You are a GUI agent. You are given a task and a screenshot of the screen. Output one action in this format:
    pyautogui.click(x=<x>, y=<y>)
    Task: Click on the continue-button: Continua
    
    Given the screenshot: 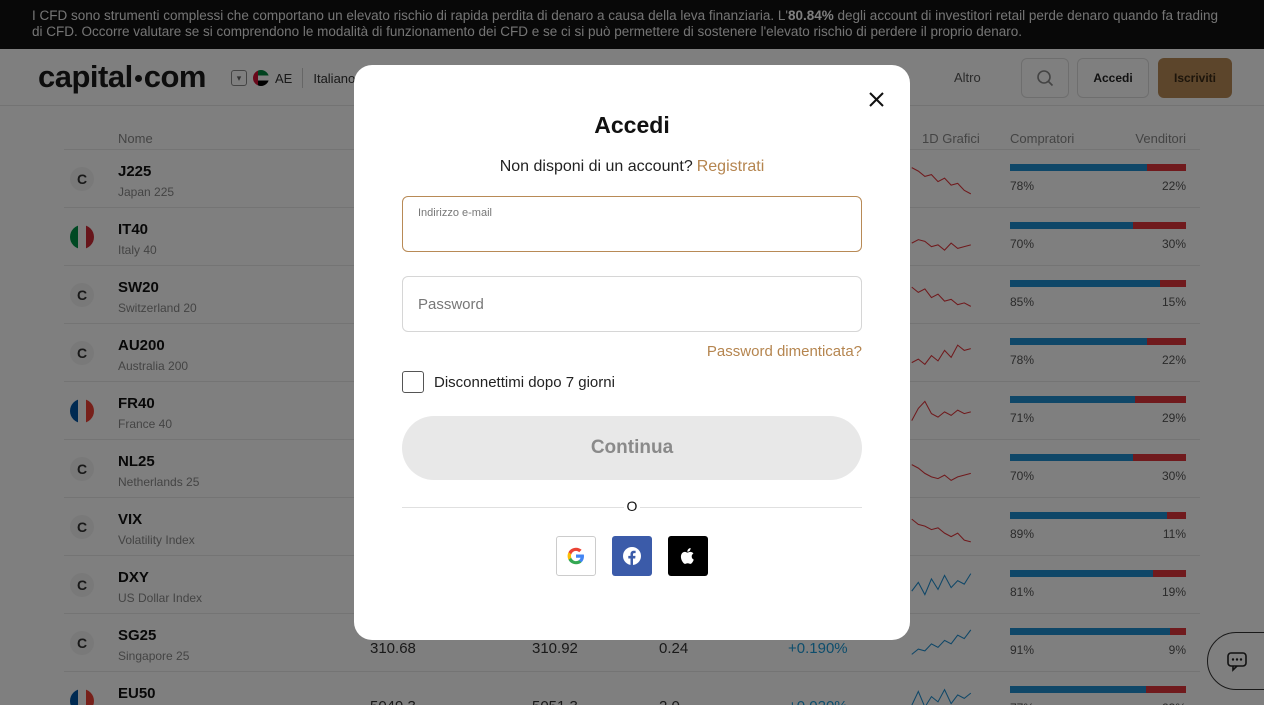 What is the action you would take?
    pyautogui.click(x=632, y=448)
    